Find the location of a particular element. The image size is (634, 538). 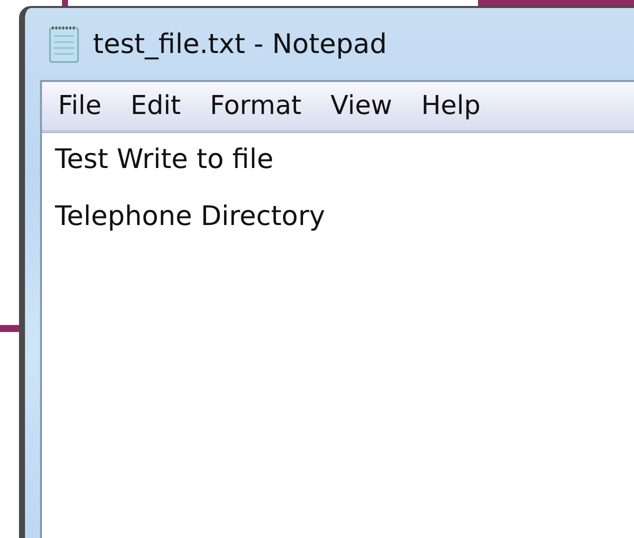

notepad-icon is located at coordinates (64, 44).